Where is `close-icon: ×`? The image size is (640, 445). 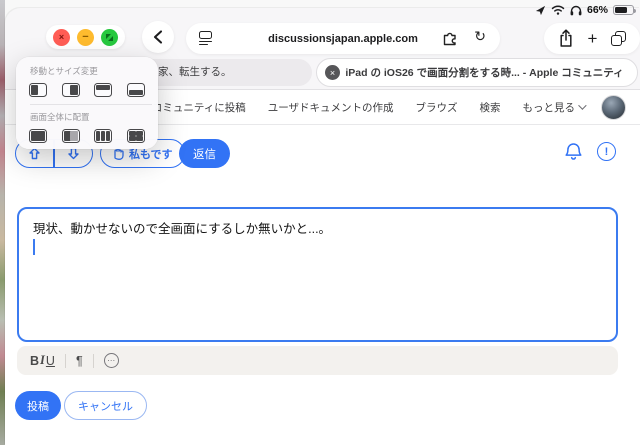 close-icon: × is located at coordinates (61, 37).